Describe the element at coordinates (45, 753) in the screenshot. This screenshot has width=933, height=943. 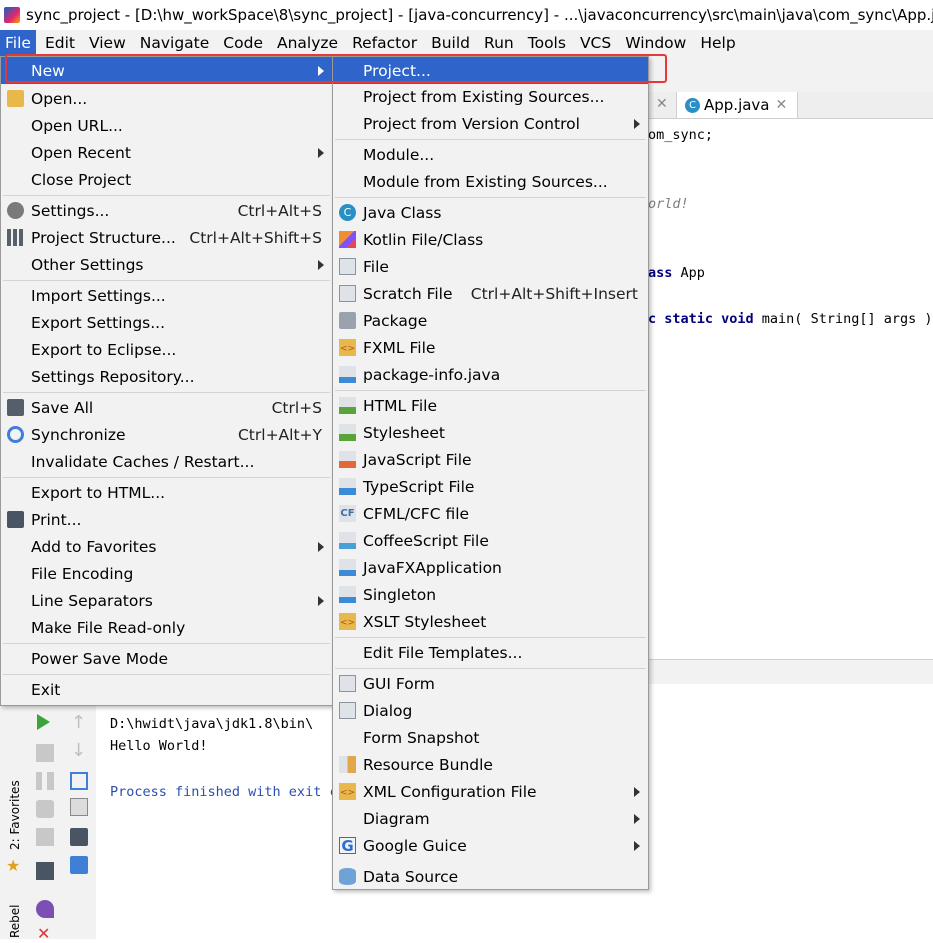
I see `stop-icon` at that location.